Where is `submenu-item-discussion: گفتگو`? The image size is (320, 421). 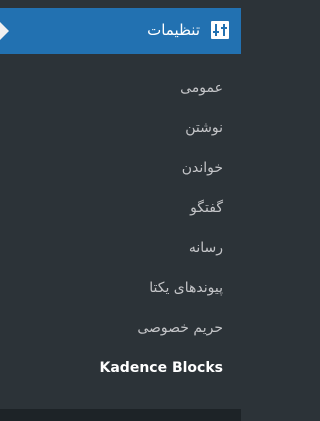
submenu-item-discussion: گفتگو is located at coordinates (206, 208).